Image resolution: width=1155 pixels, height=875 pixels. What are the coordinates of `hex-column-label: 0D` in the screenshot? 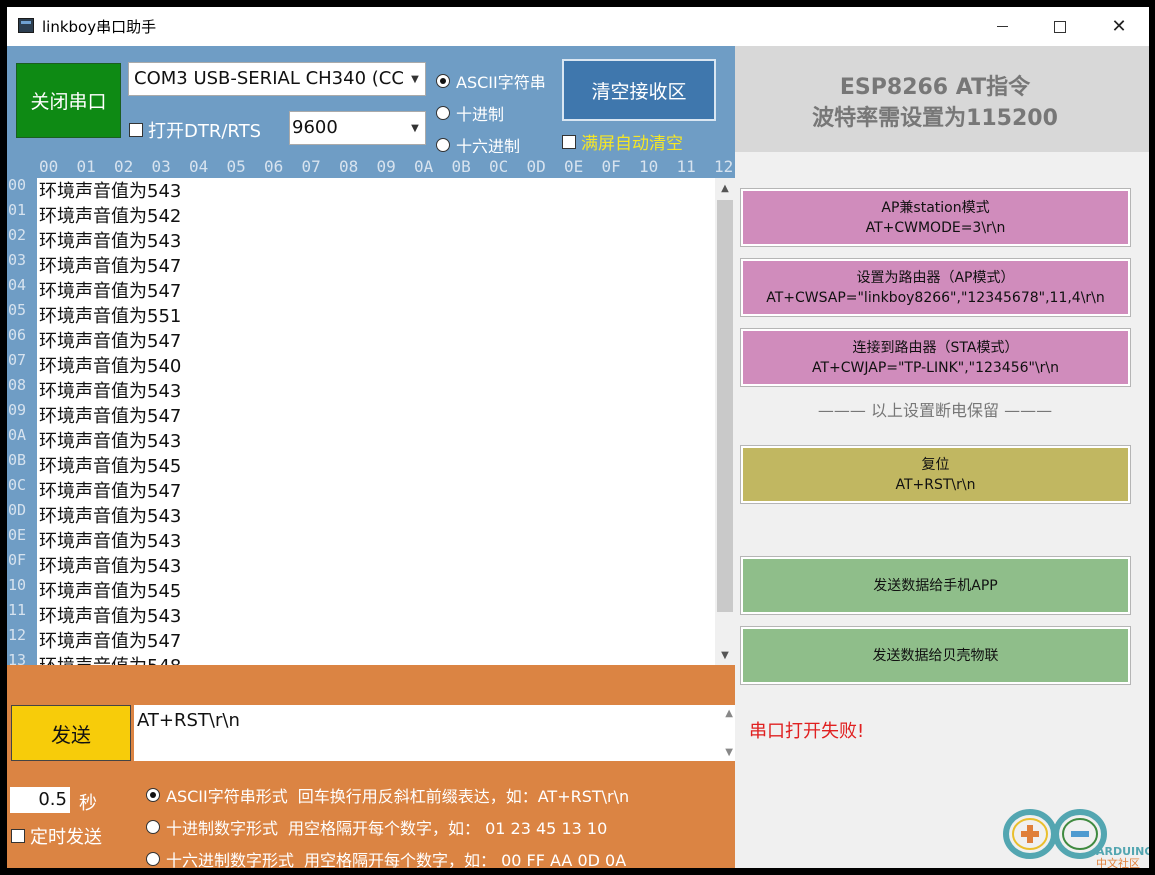 It's located at (536, 166).